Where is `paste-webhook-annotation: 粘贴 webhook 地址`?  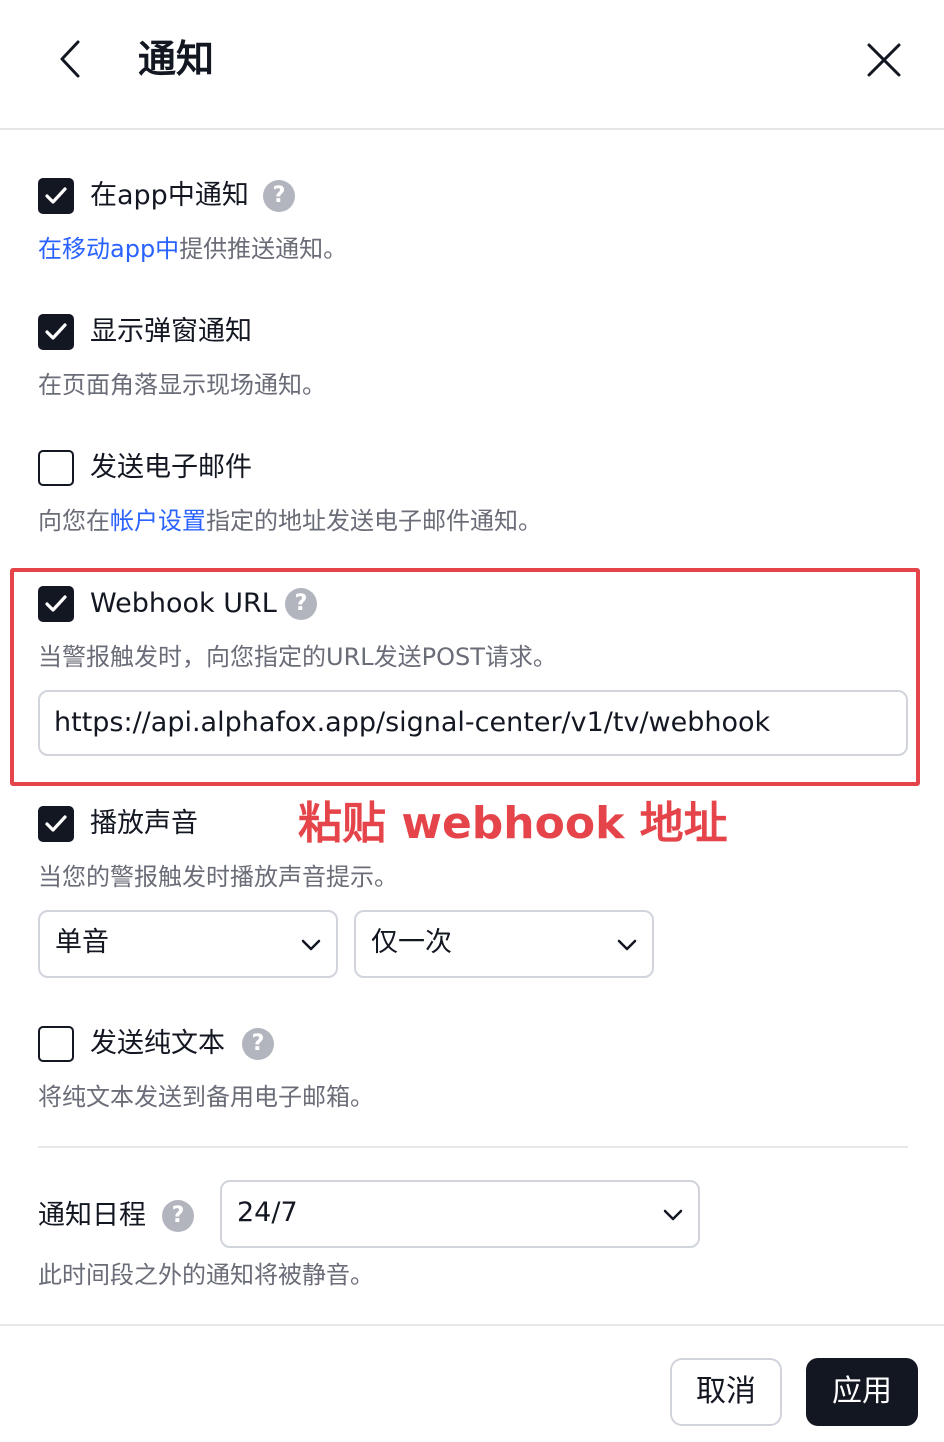
paste-webhook-annotation: 粘贴 webhook 地址 is located at coordinates (513, 823).